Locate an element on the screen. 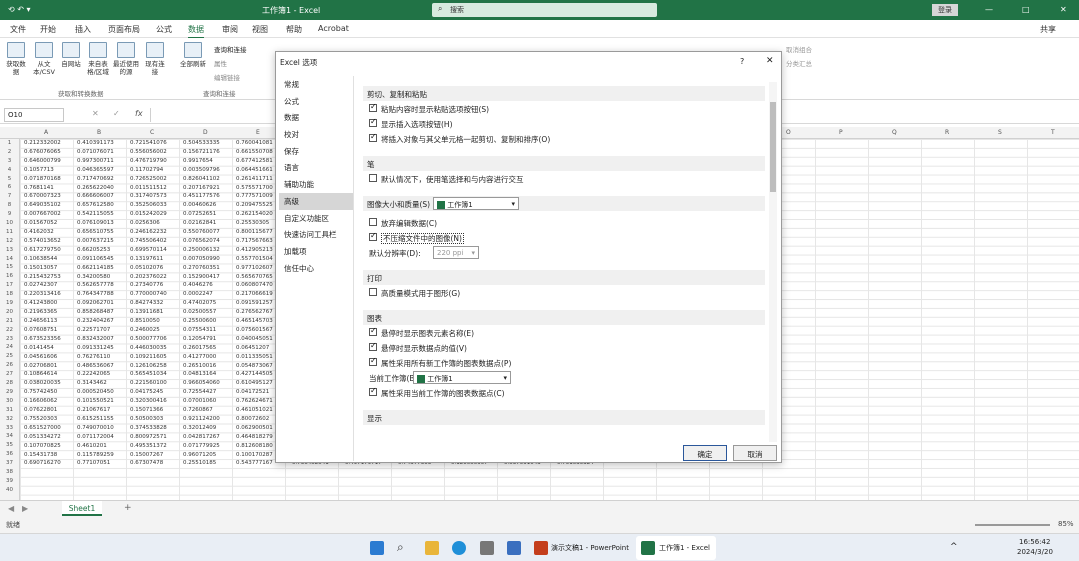 This screenshot has height=561, width=1079. nav-item: 加载项 is located at coordinates (316, 251).